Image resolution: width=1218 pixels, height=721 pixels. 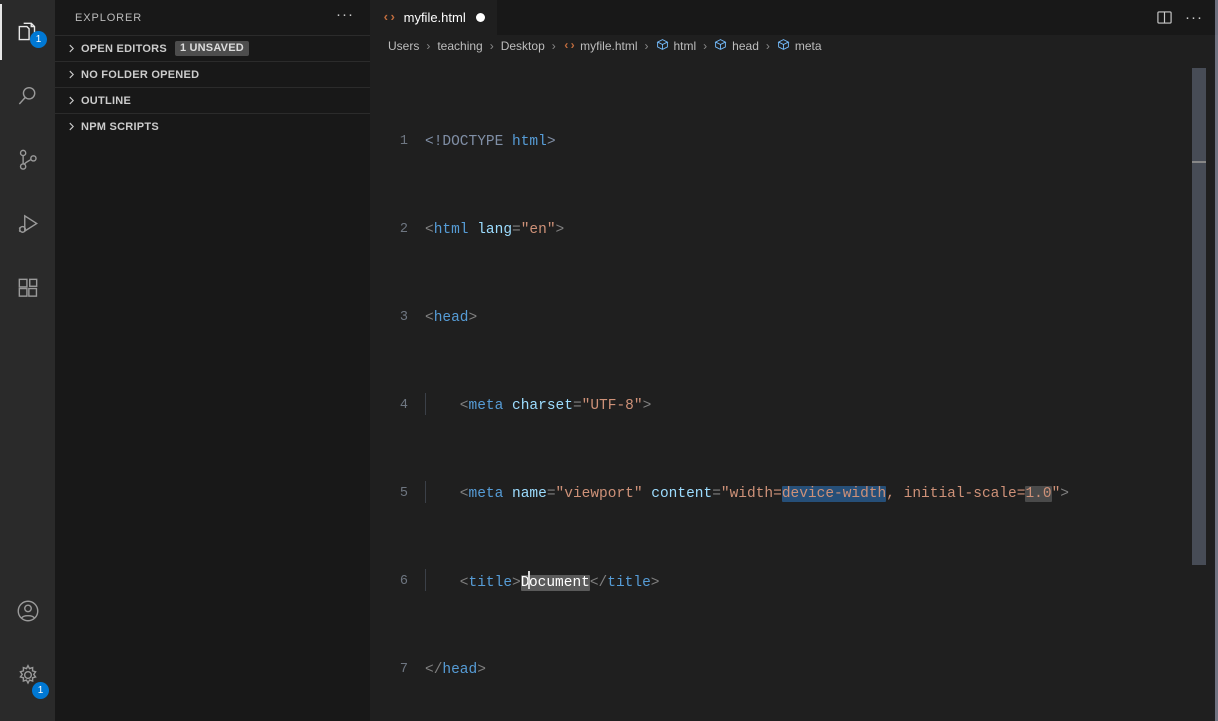 I want to click on ellipsis-icon: ···, so click(x=1194, y=17).